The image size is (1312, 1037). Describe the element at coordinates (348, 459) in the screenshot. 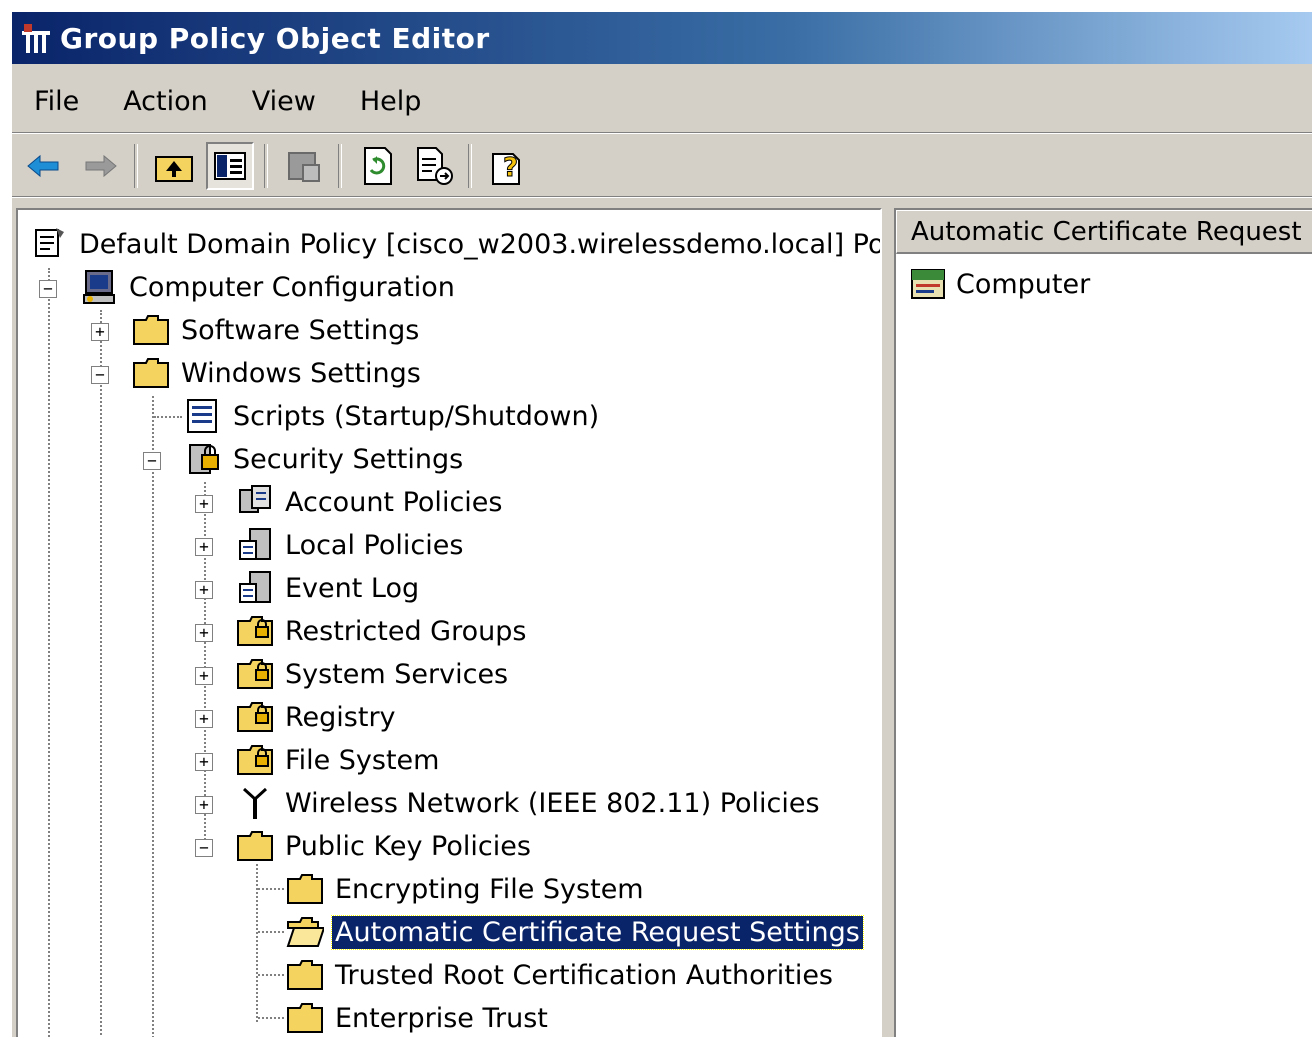

I see `tree-label: Security Settings` at that location.